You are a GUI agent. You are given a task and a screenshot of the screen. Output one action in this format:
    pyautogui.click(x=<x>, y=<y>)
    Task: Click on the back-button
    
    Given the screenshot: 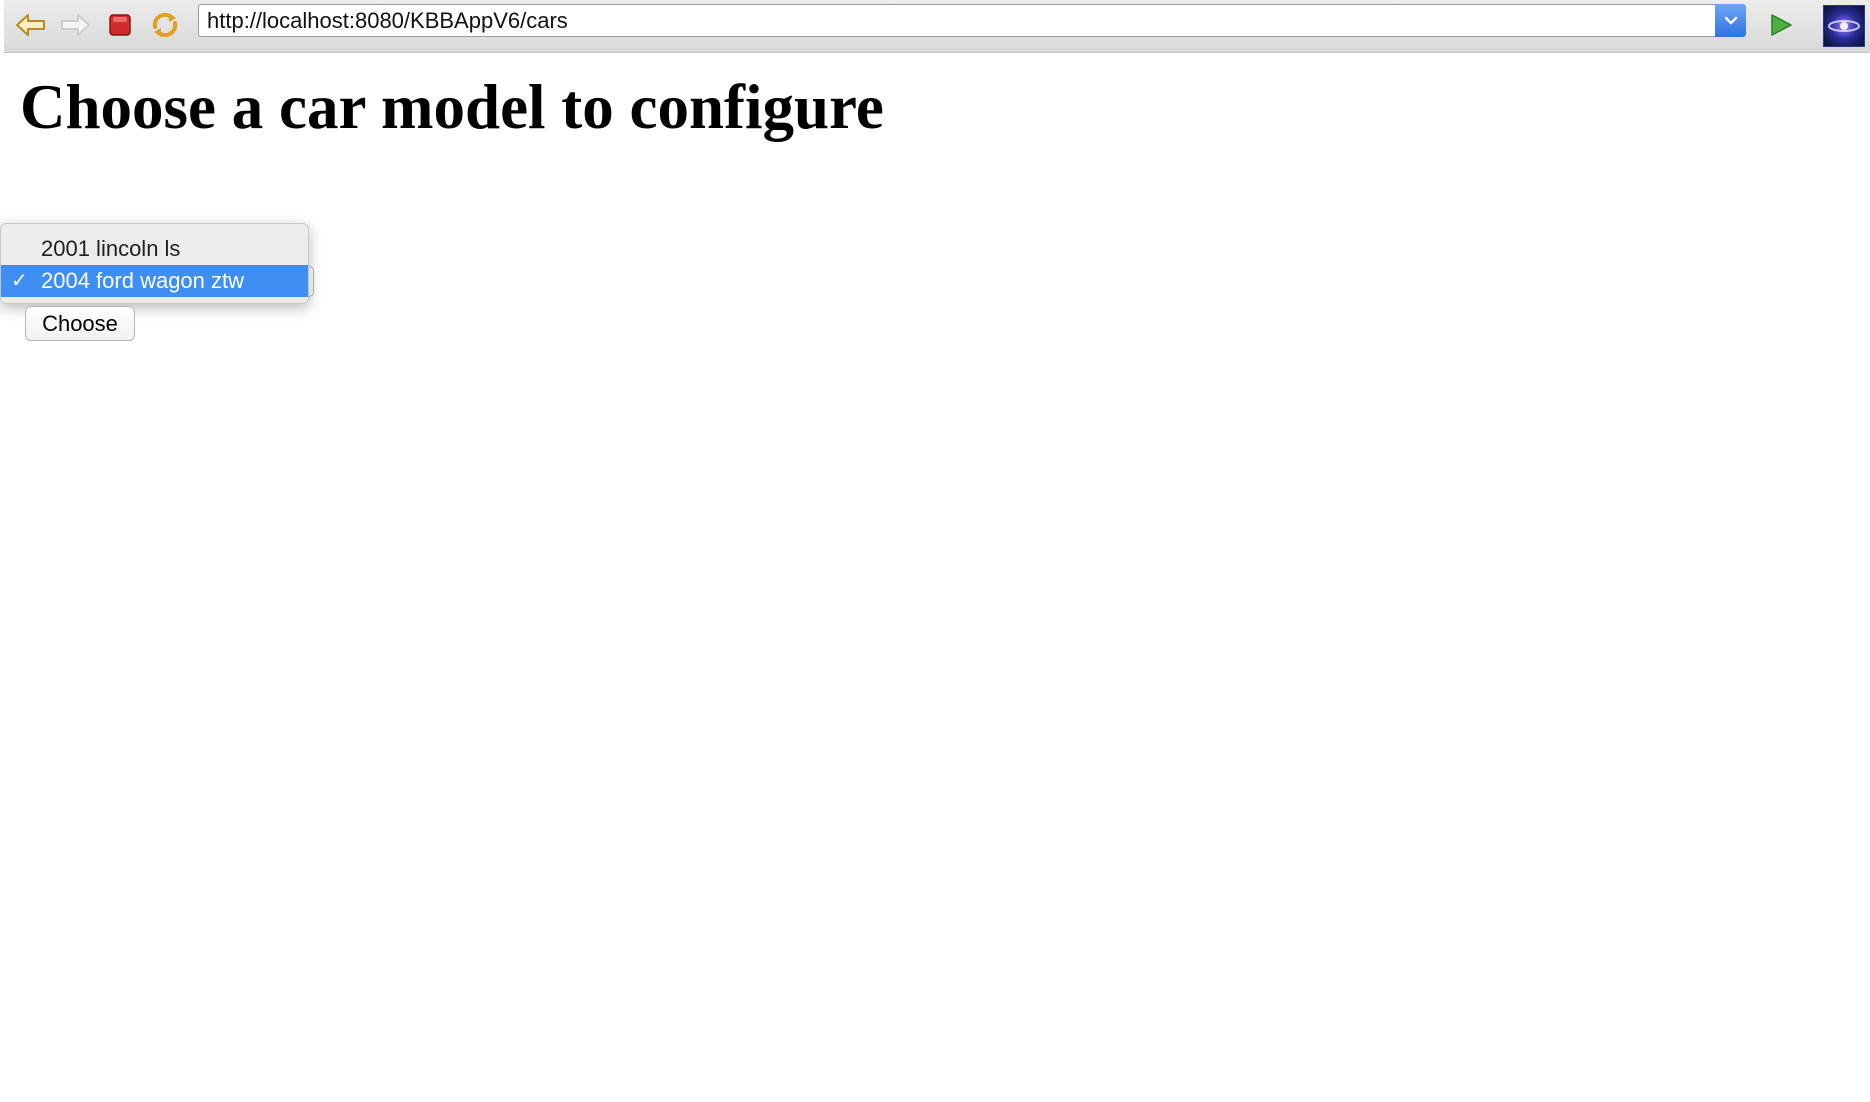 What is the action you would take?
    pyautogui.click(x=31, y=25)
    